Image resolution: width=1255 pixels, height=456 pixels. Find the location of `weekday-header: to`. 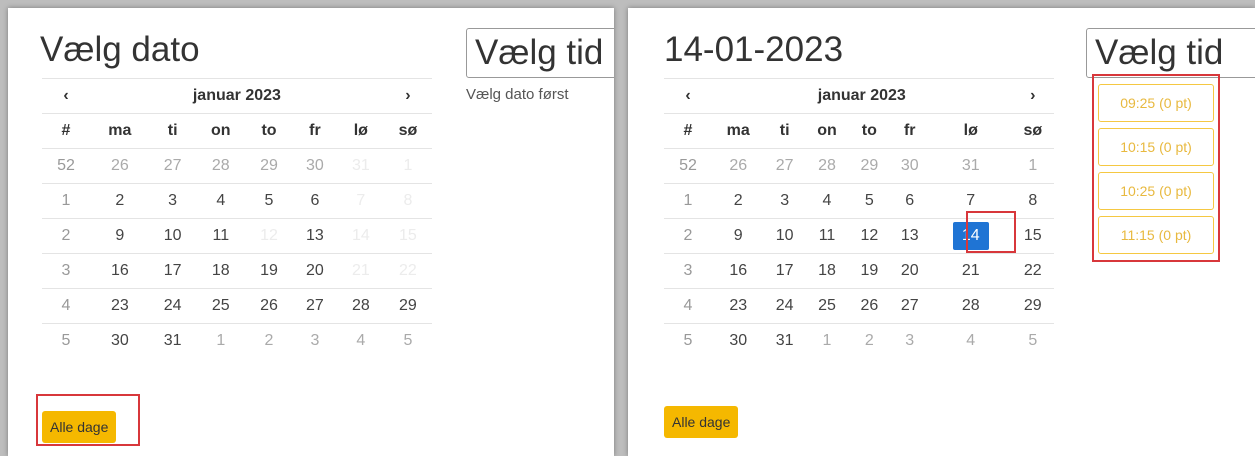

weekday-header: to is located at coordinates (269, 131).